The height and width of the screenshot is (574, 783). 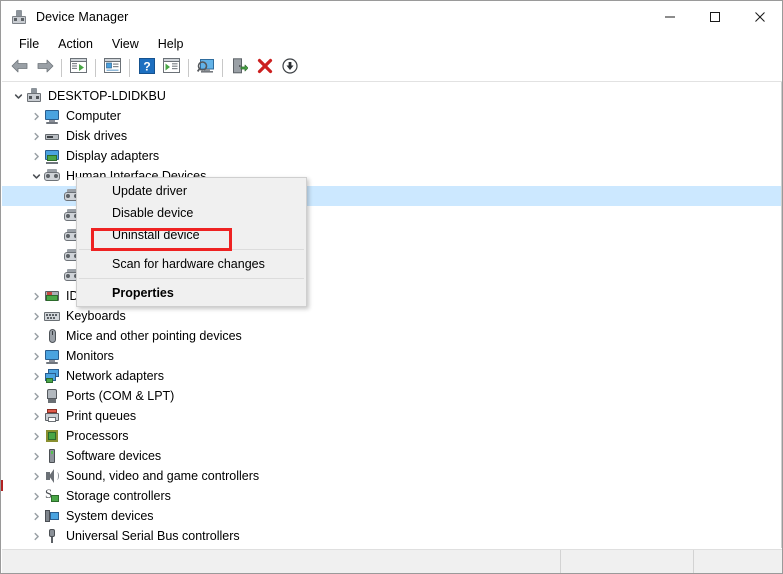 What do you see at coordinates (52, 136) in the screenshot?
I see `disk-drive-icon` at bounding box center [52, 136].